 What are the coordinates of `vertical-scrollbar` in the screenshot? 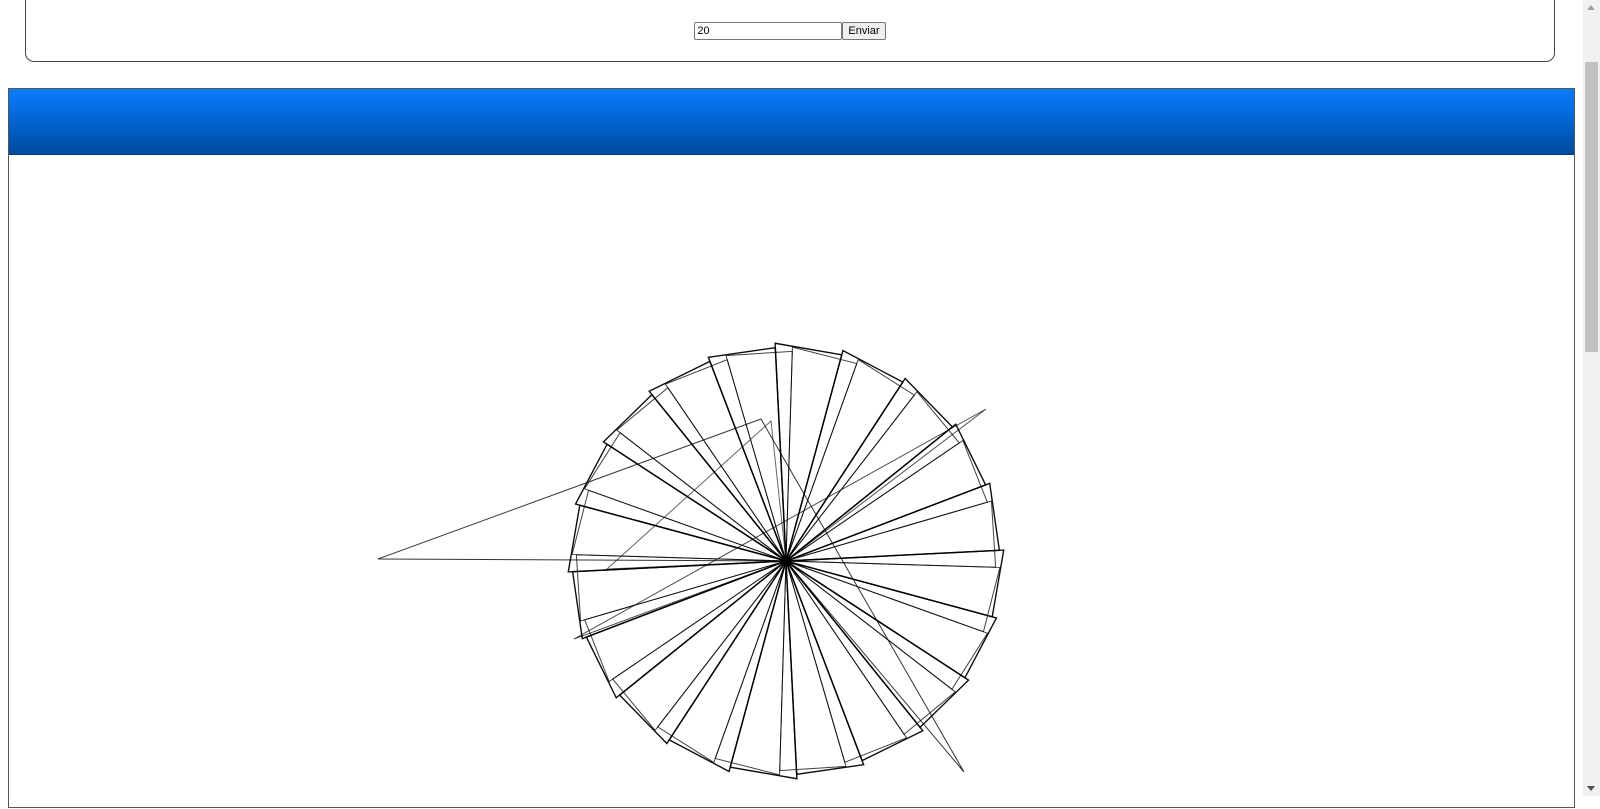 It's located at (1591, 398).